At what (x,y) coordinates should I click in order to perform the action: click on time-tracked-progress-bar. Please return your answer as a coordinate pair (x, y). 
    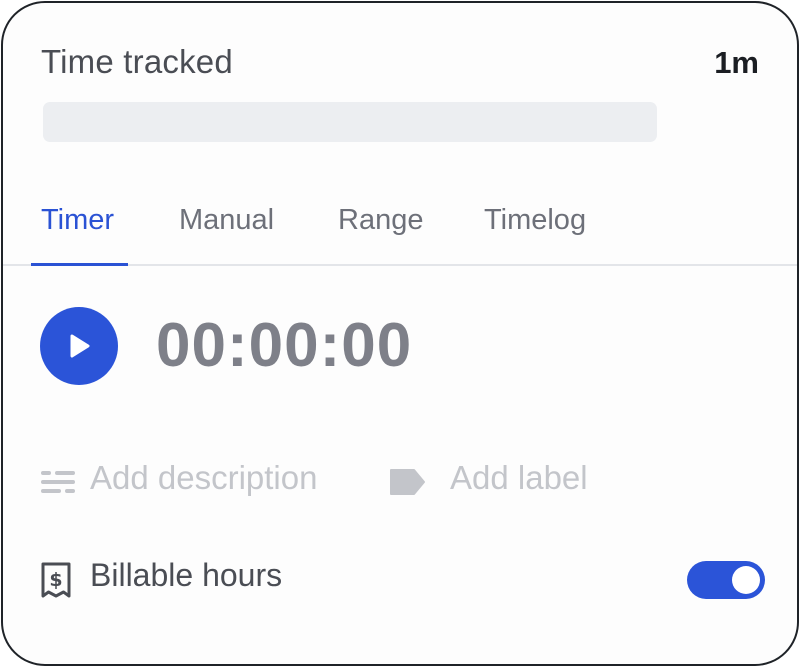
    Looking at the image, I should click on (350, 122).